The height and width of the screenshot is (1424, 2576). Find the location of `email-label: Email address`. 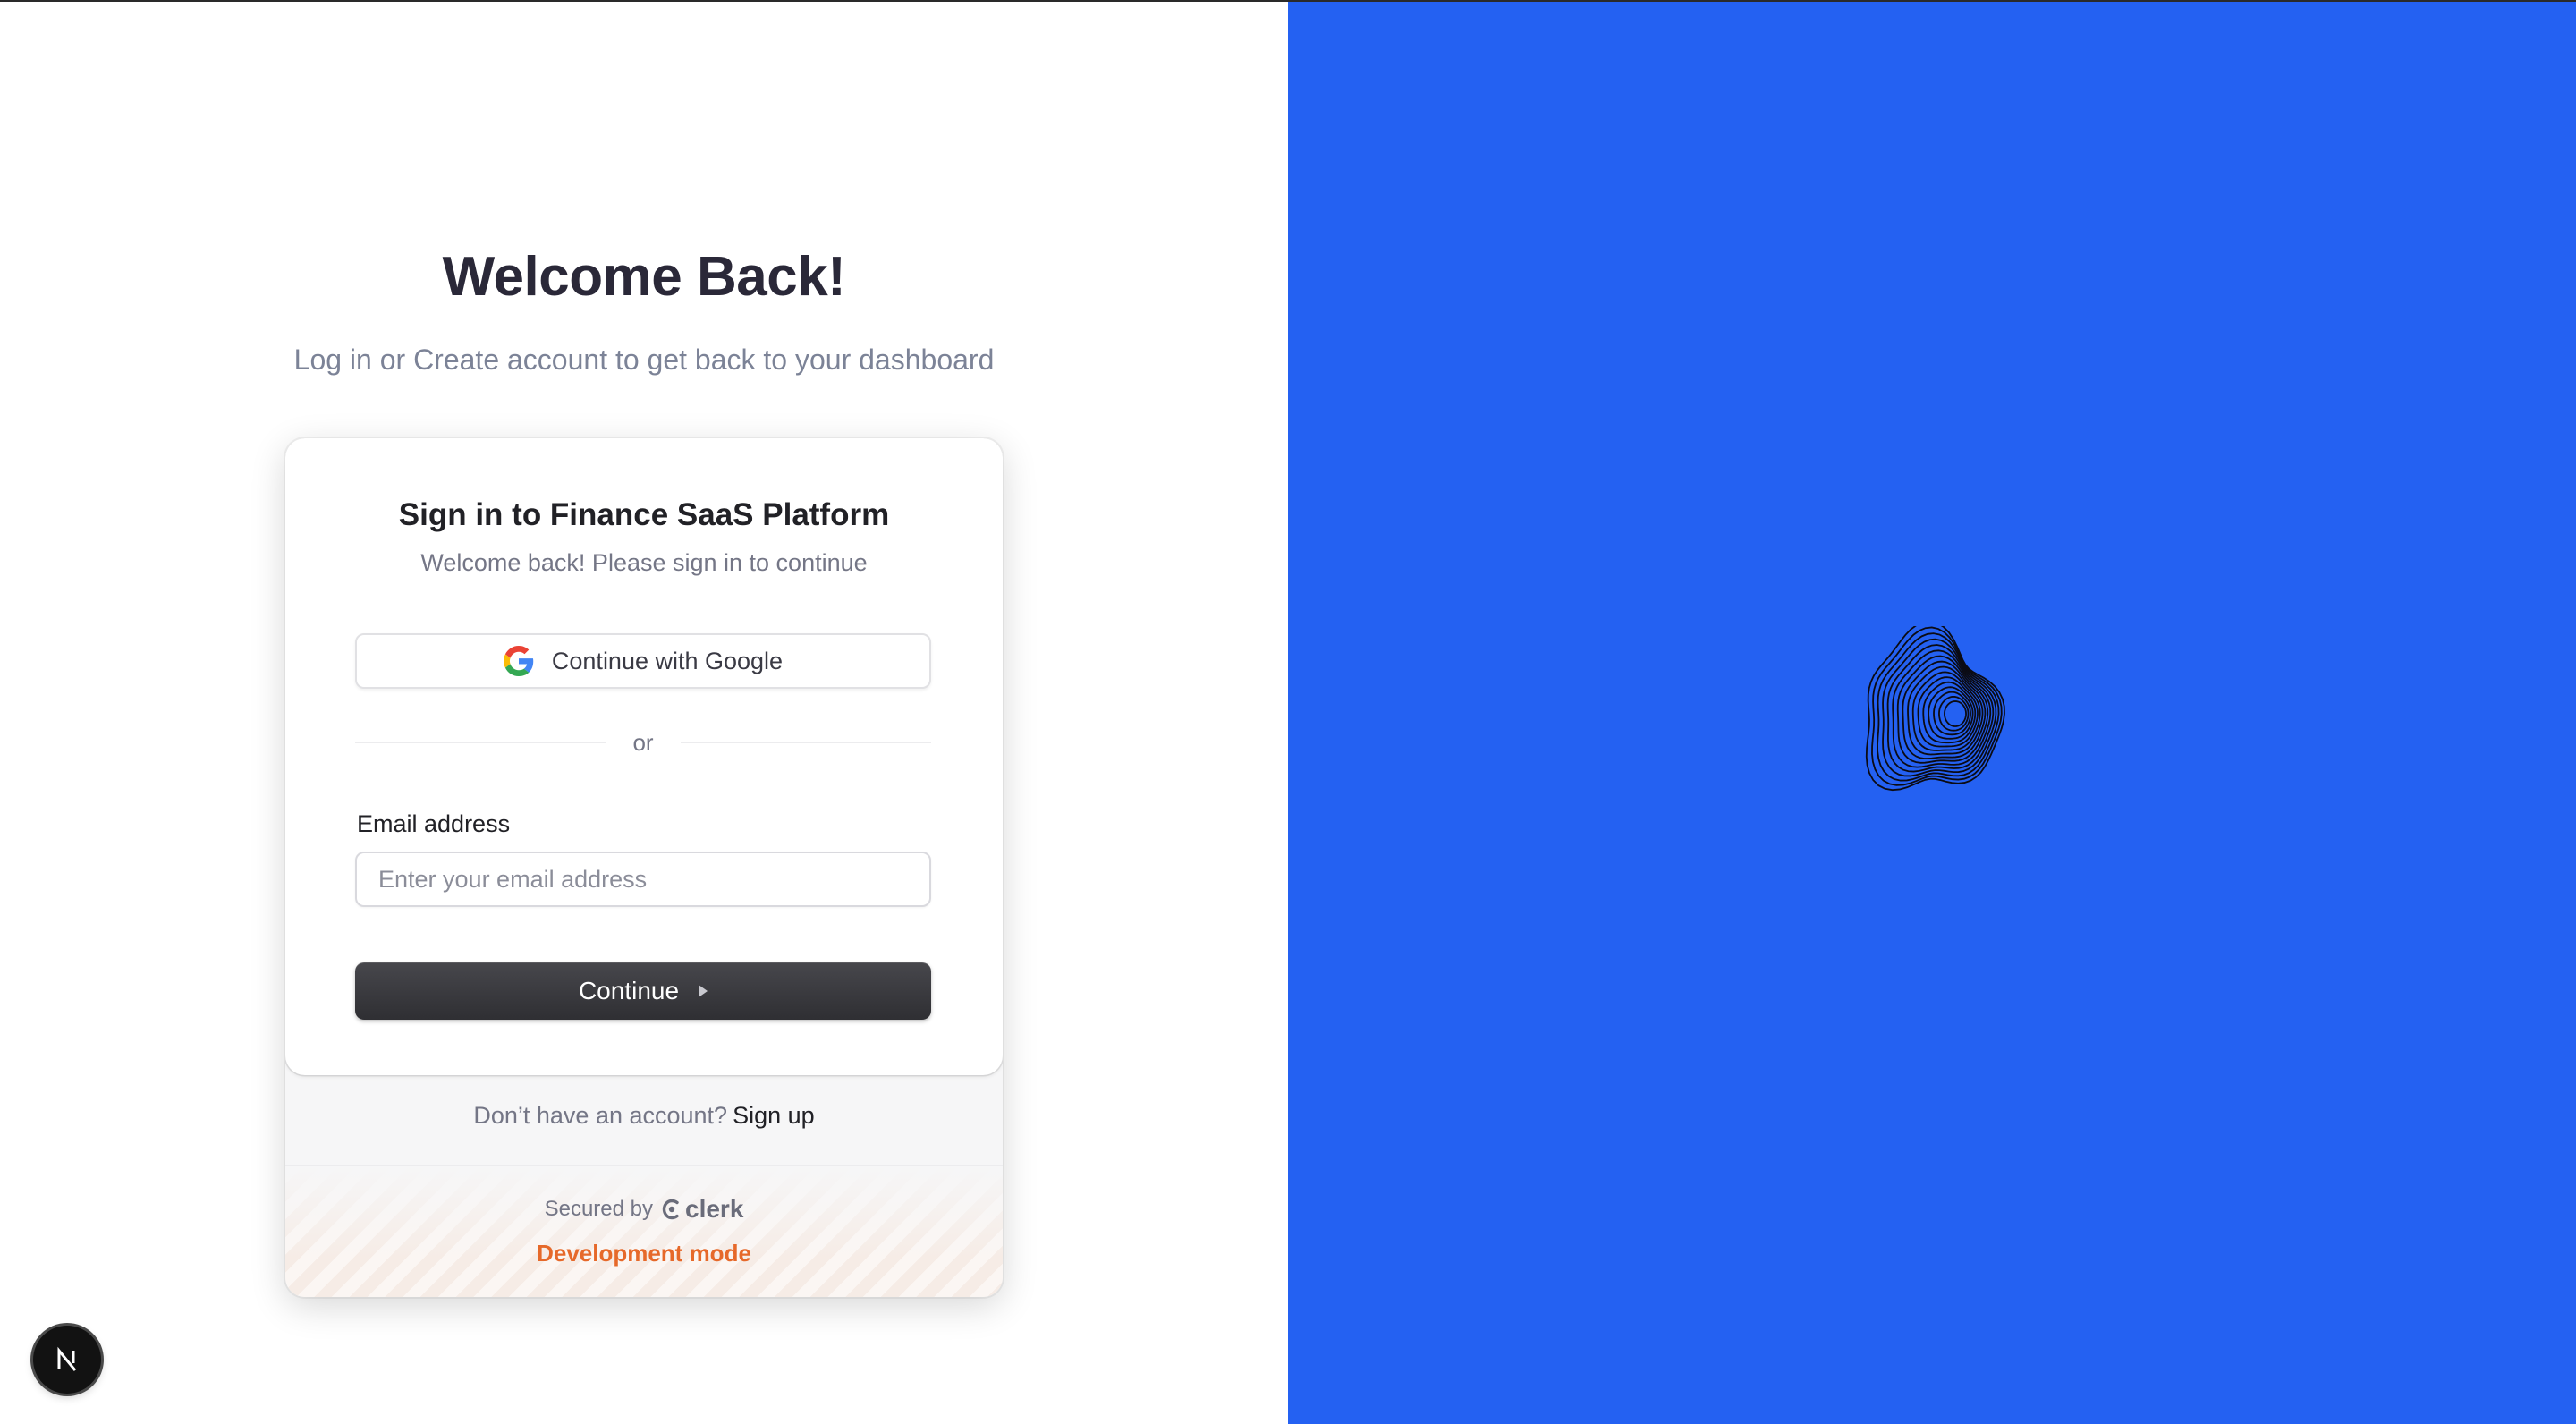

email-label: Email address is located at coordinates (434, 823).